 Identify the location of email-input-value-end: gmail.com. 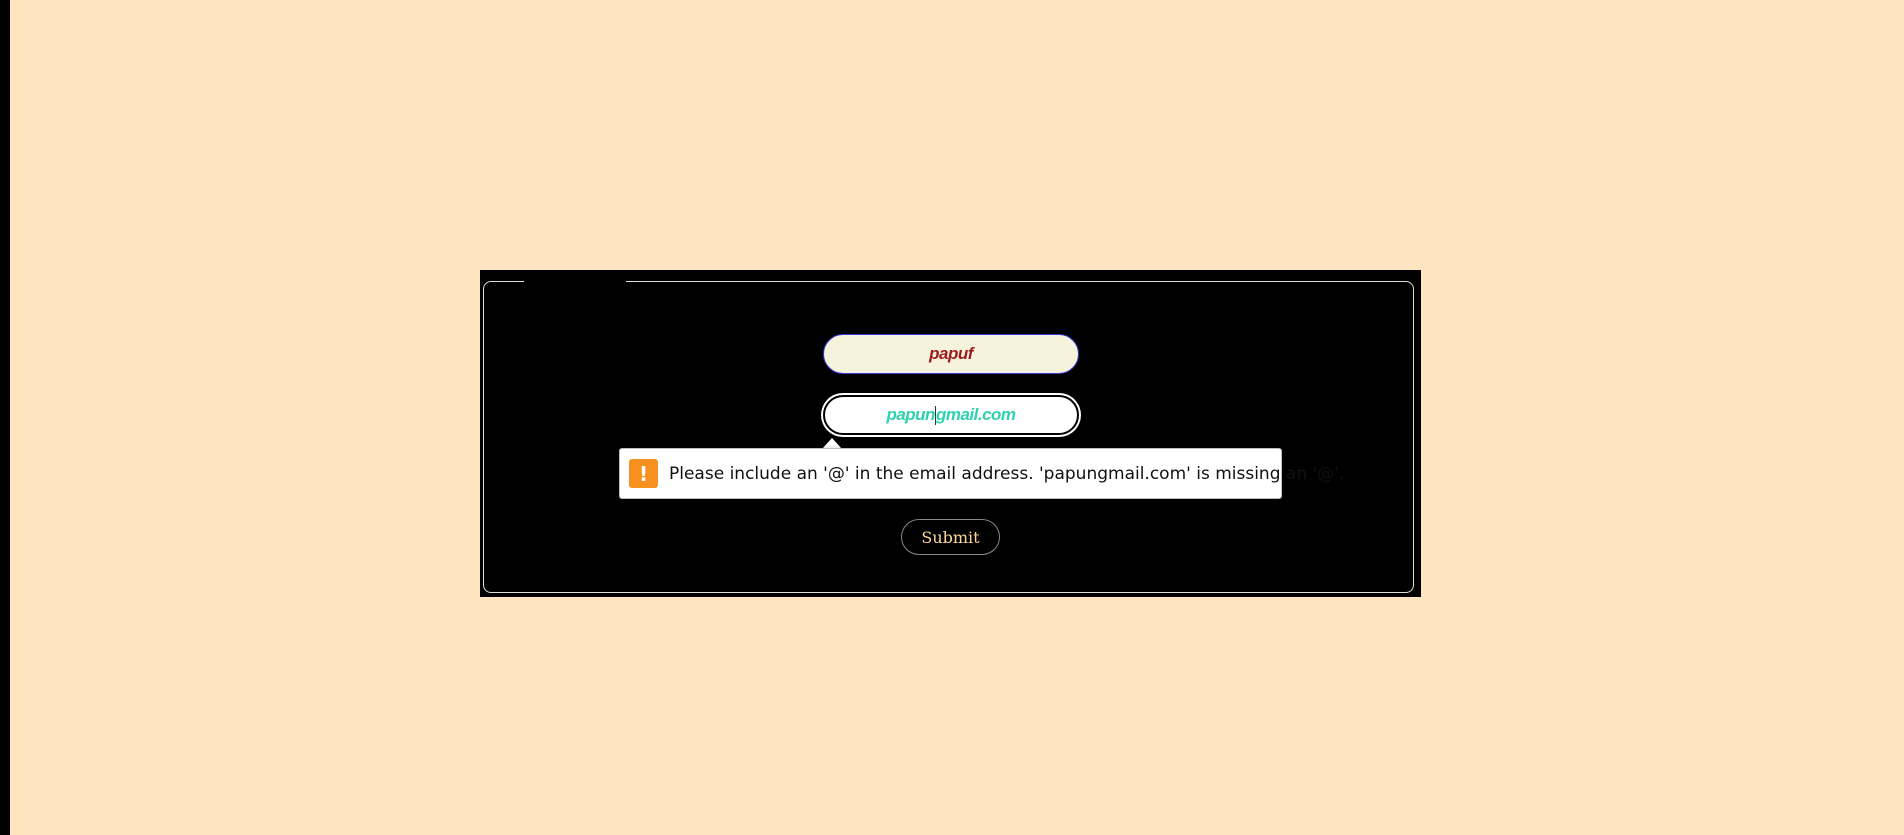
(975, 414).